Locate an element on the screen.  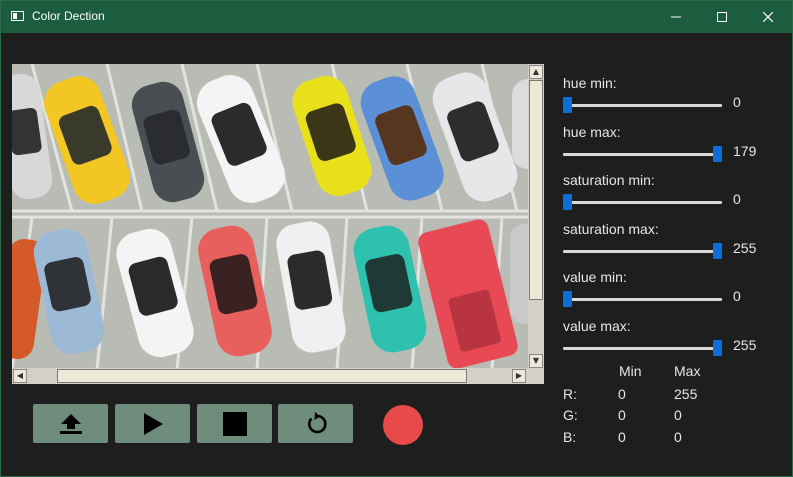
rgb-header-min: Min is located at coordinates (630, 371).